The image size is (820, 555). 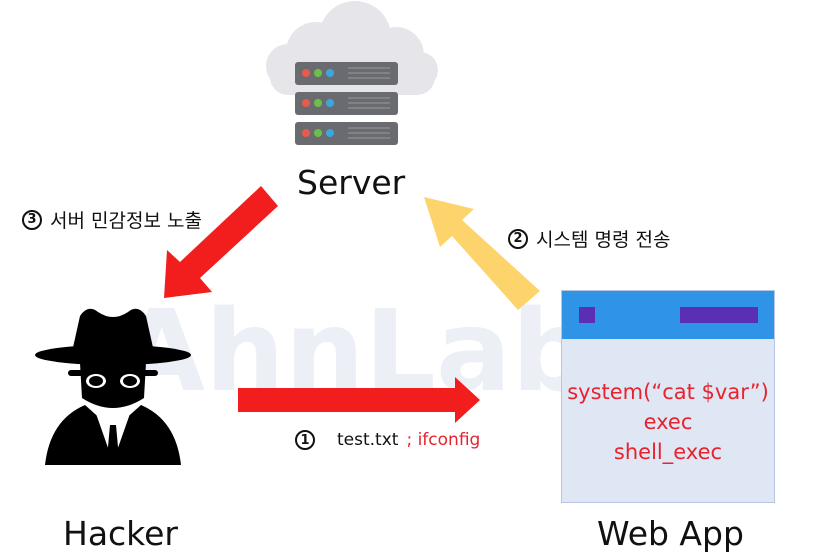 I want to click on webapp-label: Web App, so click(x=670, y=533).